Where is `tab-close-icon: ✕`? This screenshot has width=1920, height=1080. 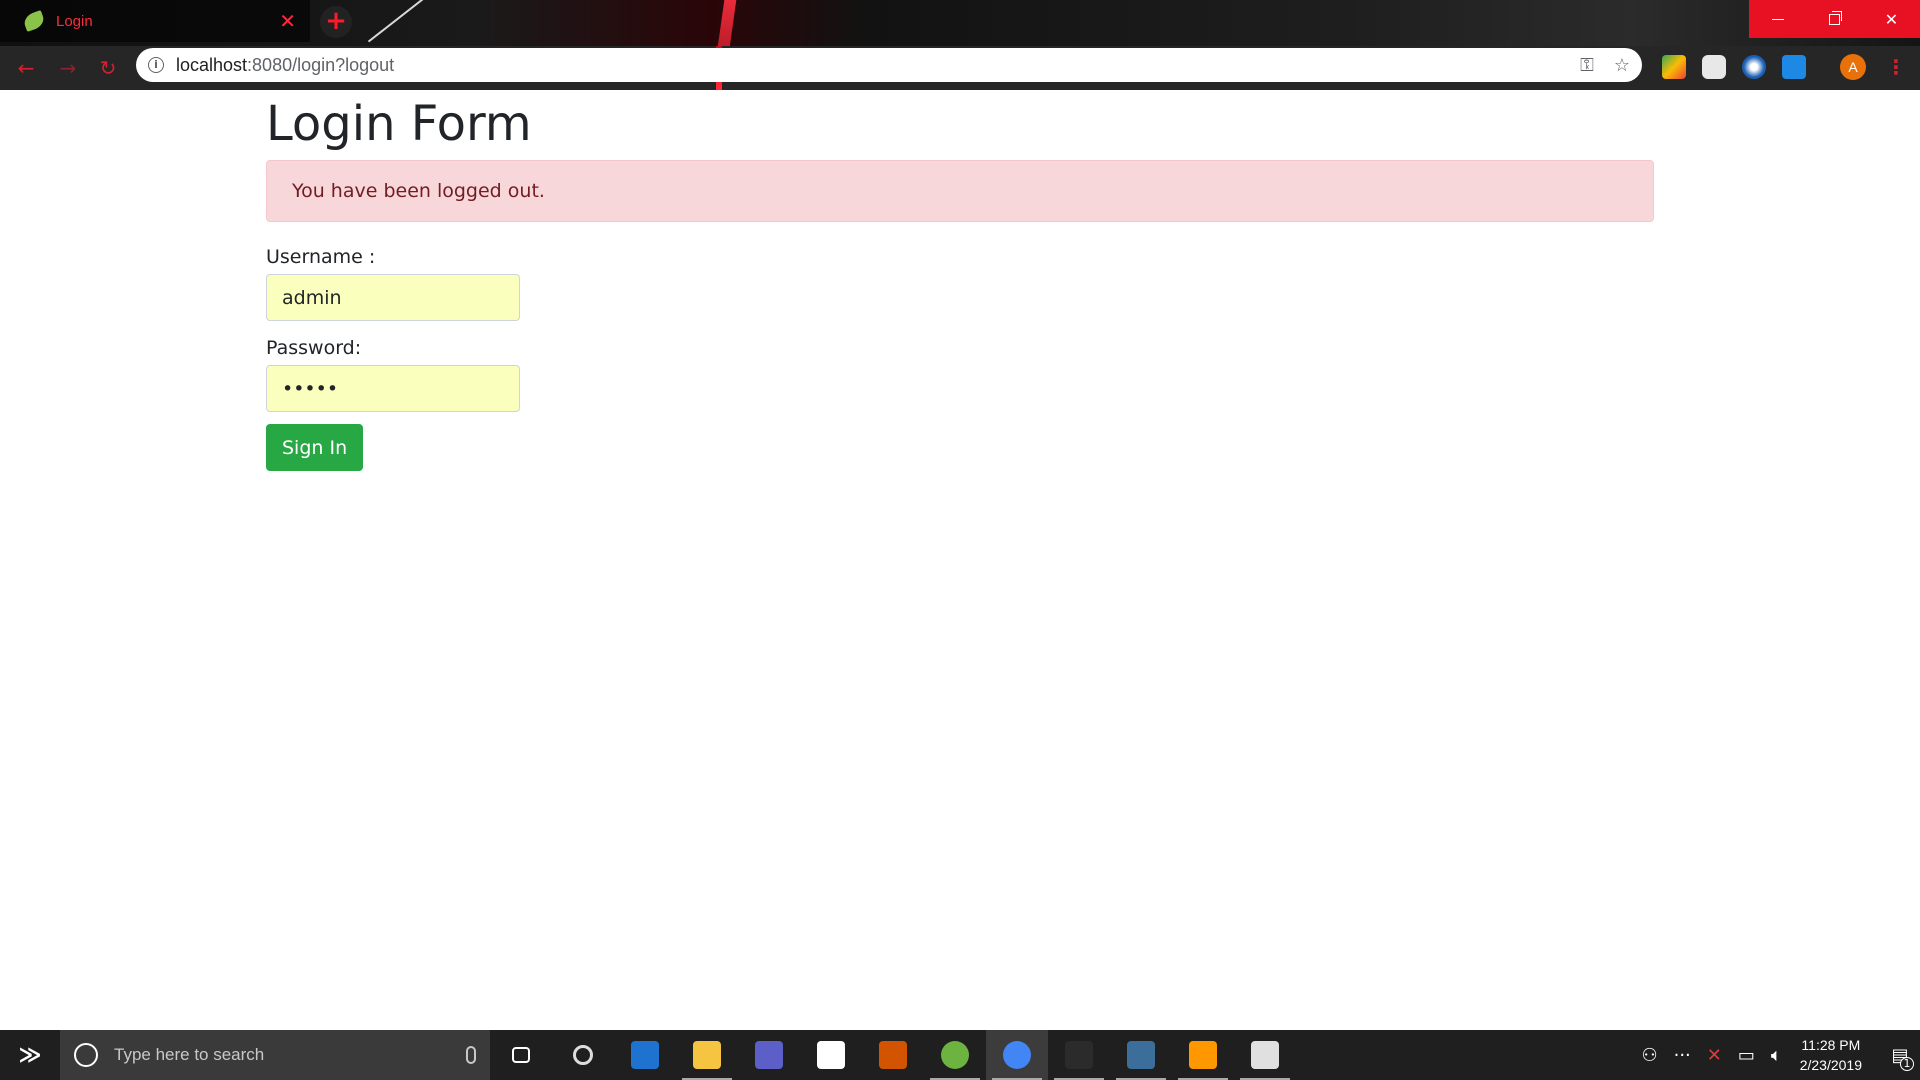 tab-close-icon: ✕ is located at coordinates (287, 21).